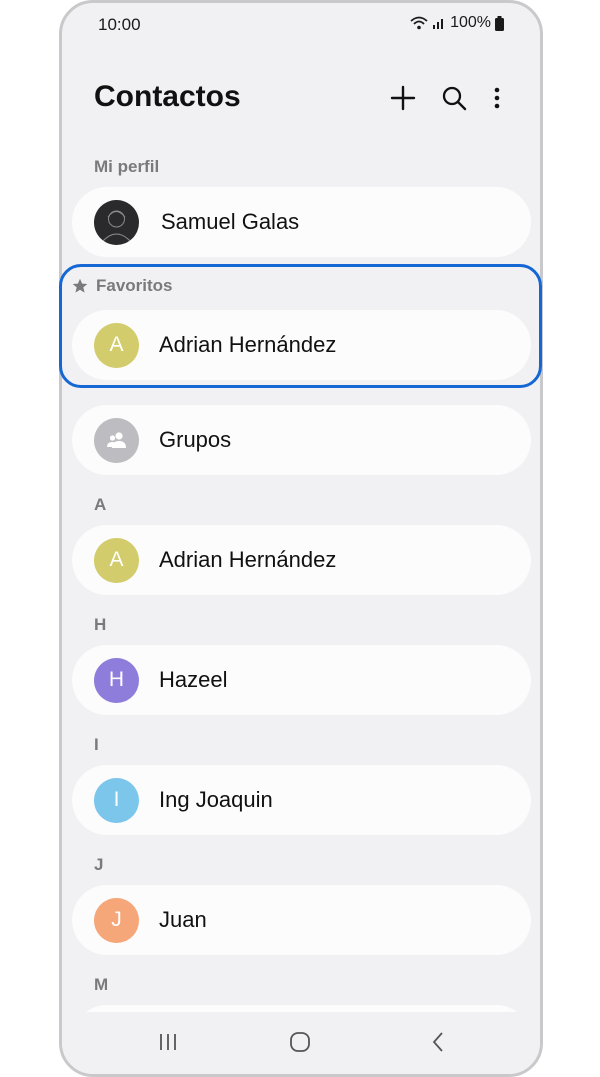 This screenshot has width=600, height=1077. Describe the element at coordinates (301, 680) in the screenshot. I see `contact-row: H Hazeel` at that location.